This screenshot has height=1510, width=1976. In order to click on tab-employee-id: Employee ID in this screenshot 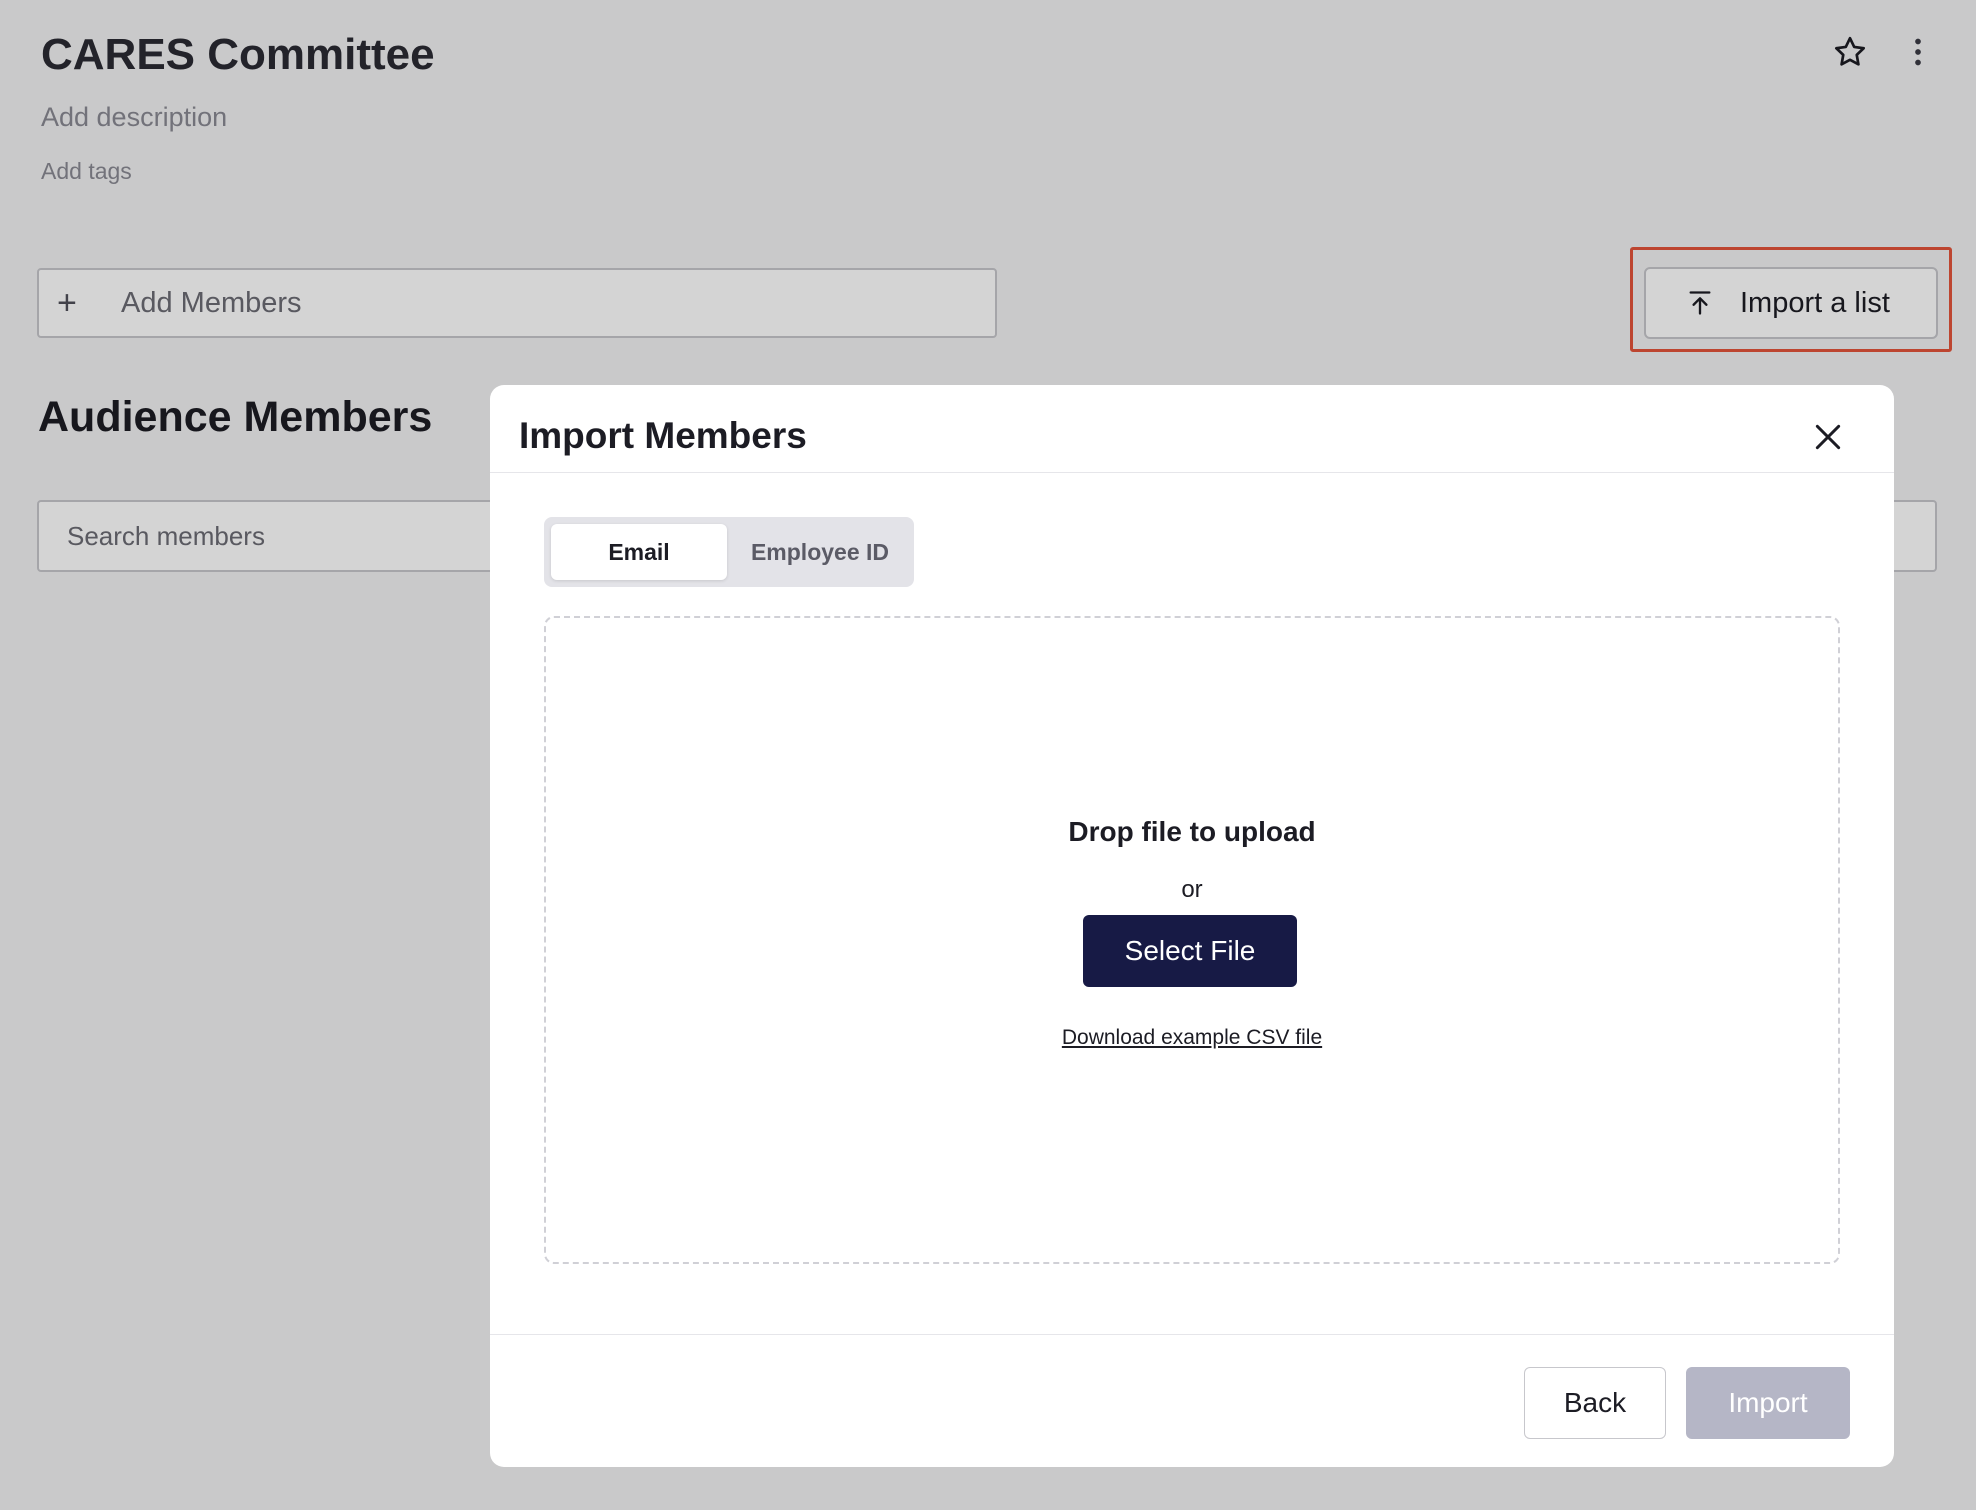, I will do `click(820, 552)`.